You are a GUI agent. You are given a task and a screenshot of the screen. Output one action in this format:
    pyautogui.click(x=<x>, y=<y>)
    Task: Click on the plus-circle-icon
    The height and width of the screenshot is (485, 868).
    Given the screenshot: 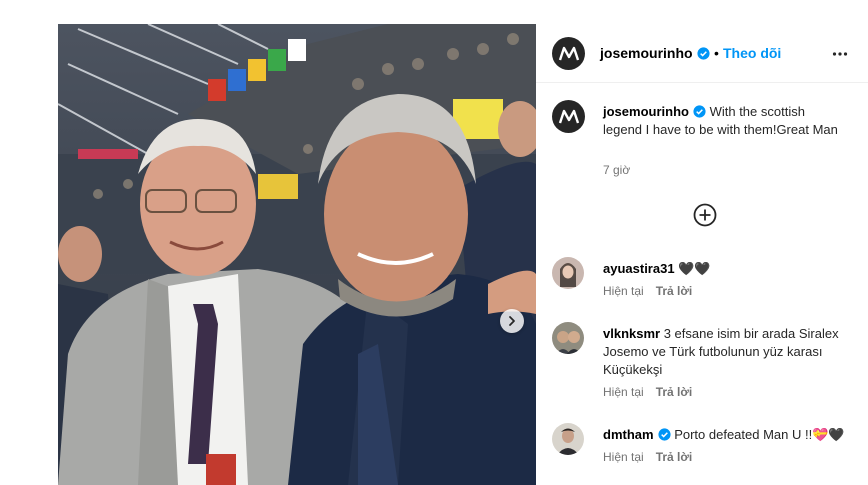 What is the action you would take?
    pyautogui.click(x=705, y=215)
    